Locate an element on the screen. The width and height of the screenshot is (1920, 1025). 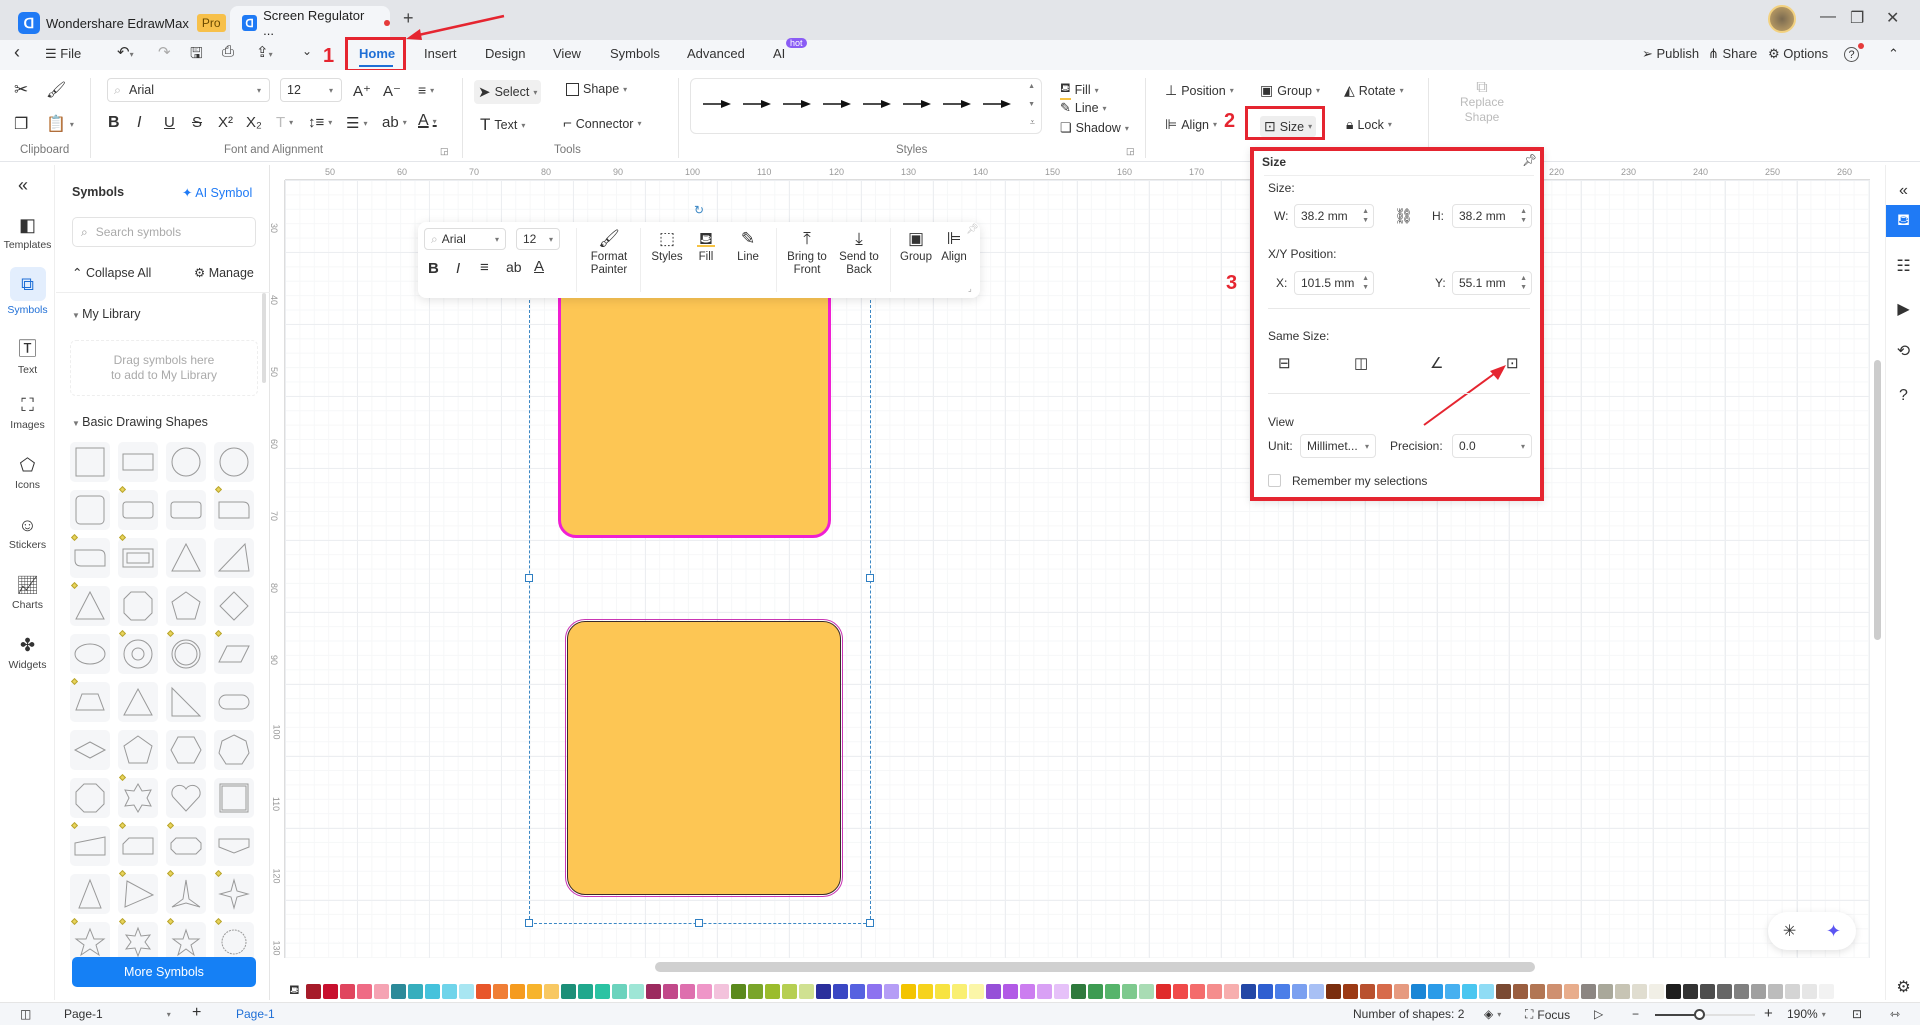
play-icon: ▷ is located at coordinates (1598, 1014).